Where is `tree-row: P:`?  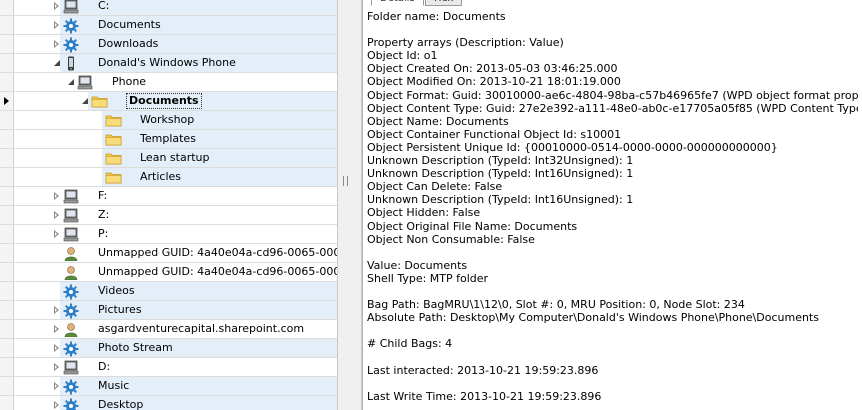
tree-row: P: is located at coordinates (168, 234).